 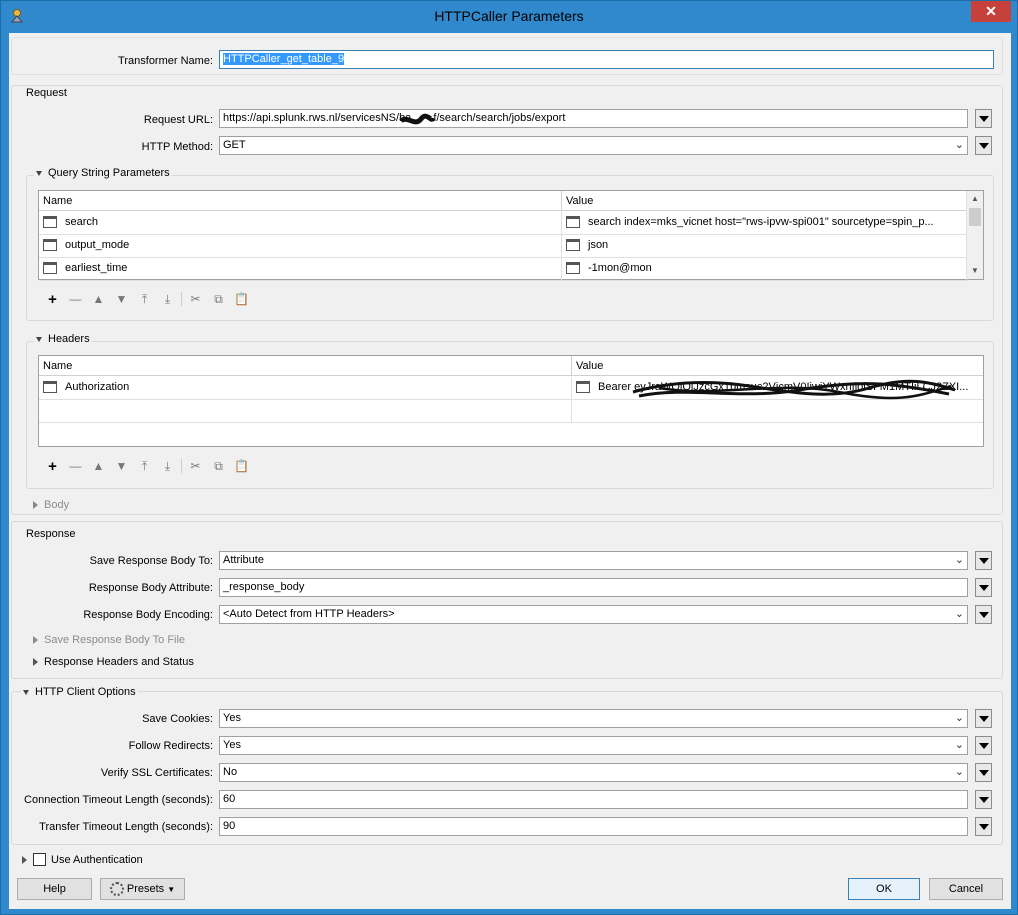 What do you see at coordinates (983, 587) in the screenshot?
I see `response-attribute-menu-button` at bounding box center [983, 587].